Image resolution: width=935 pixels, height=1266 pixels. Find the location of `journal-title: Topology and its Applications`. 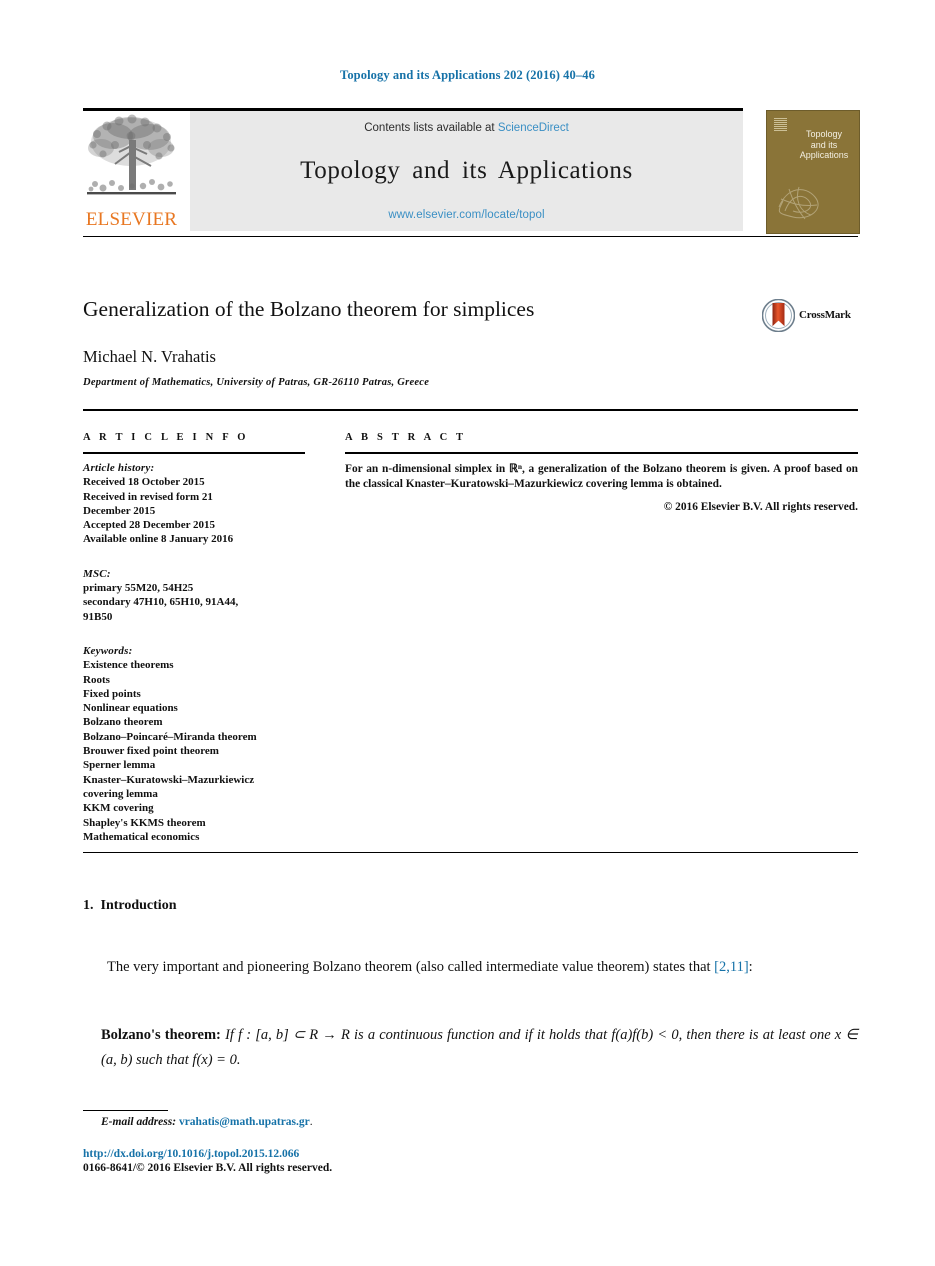

journal-title: Topology and its Applications is located at coordinates (466, 170).